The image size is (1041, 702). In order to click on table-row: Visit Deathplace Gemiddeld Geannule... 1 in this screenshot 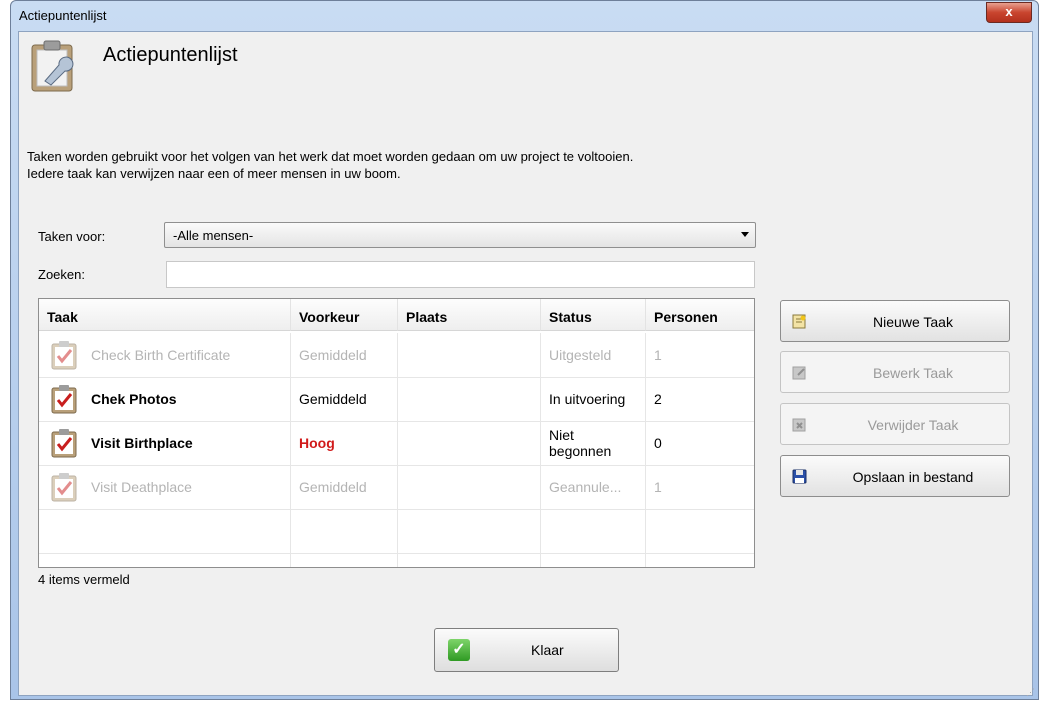, I will do `click(396, 487)`.